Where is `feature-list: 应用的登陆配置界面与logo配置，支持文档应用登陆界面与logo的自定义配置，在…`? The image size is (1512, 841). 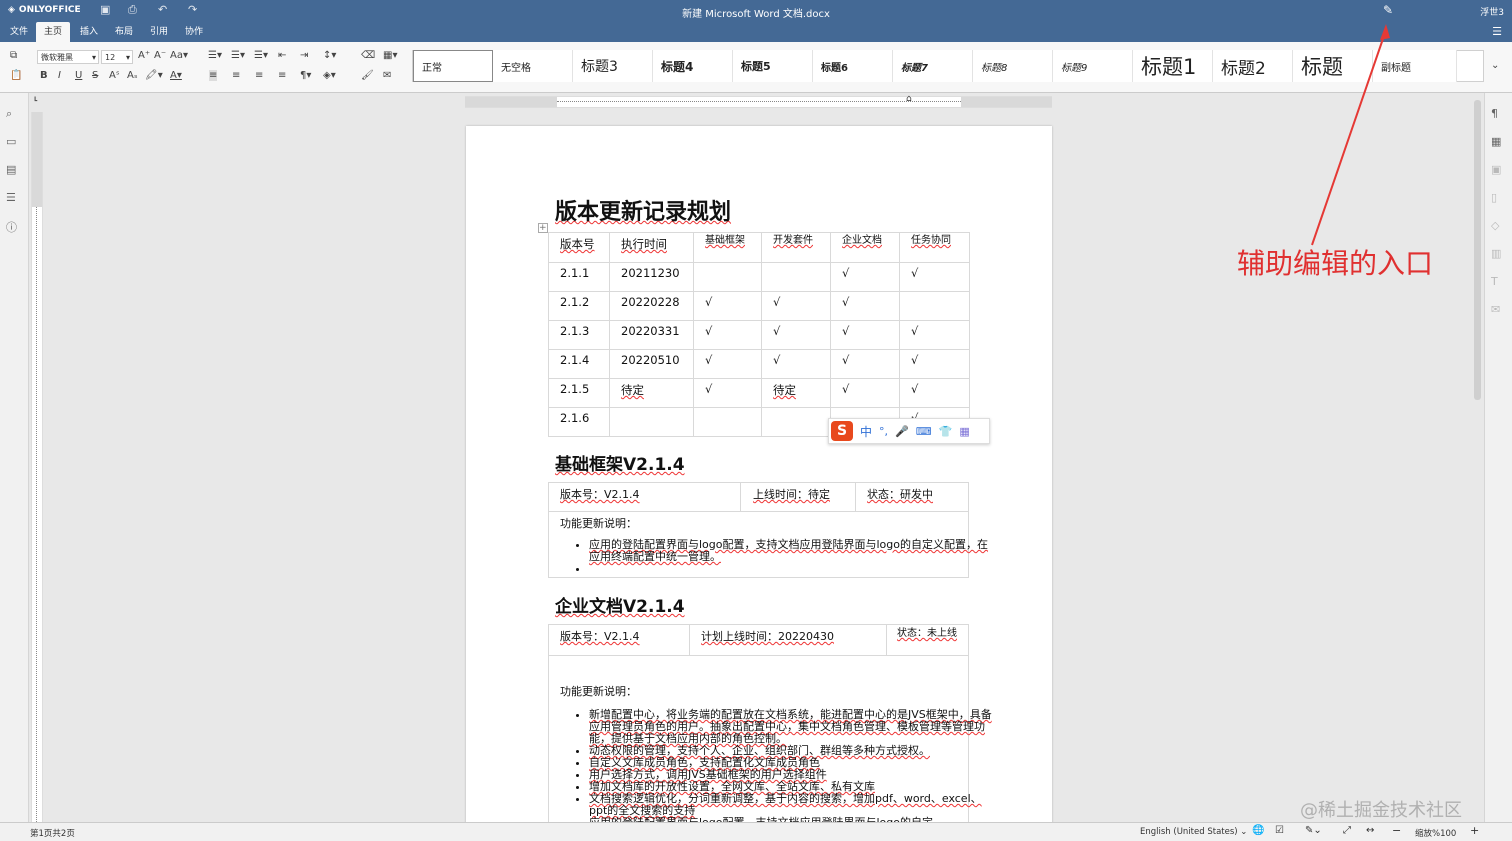
feature-list: 应用的登陆配置界面与logo配置，支持文档应用登陆界面与logo的自定义配置，在… is located at coordinates (771, 557).